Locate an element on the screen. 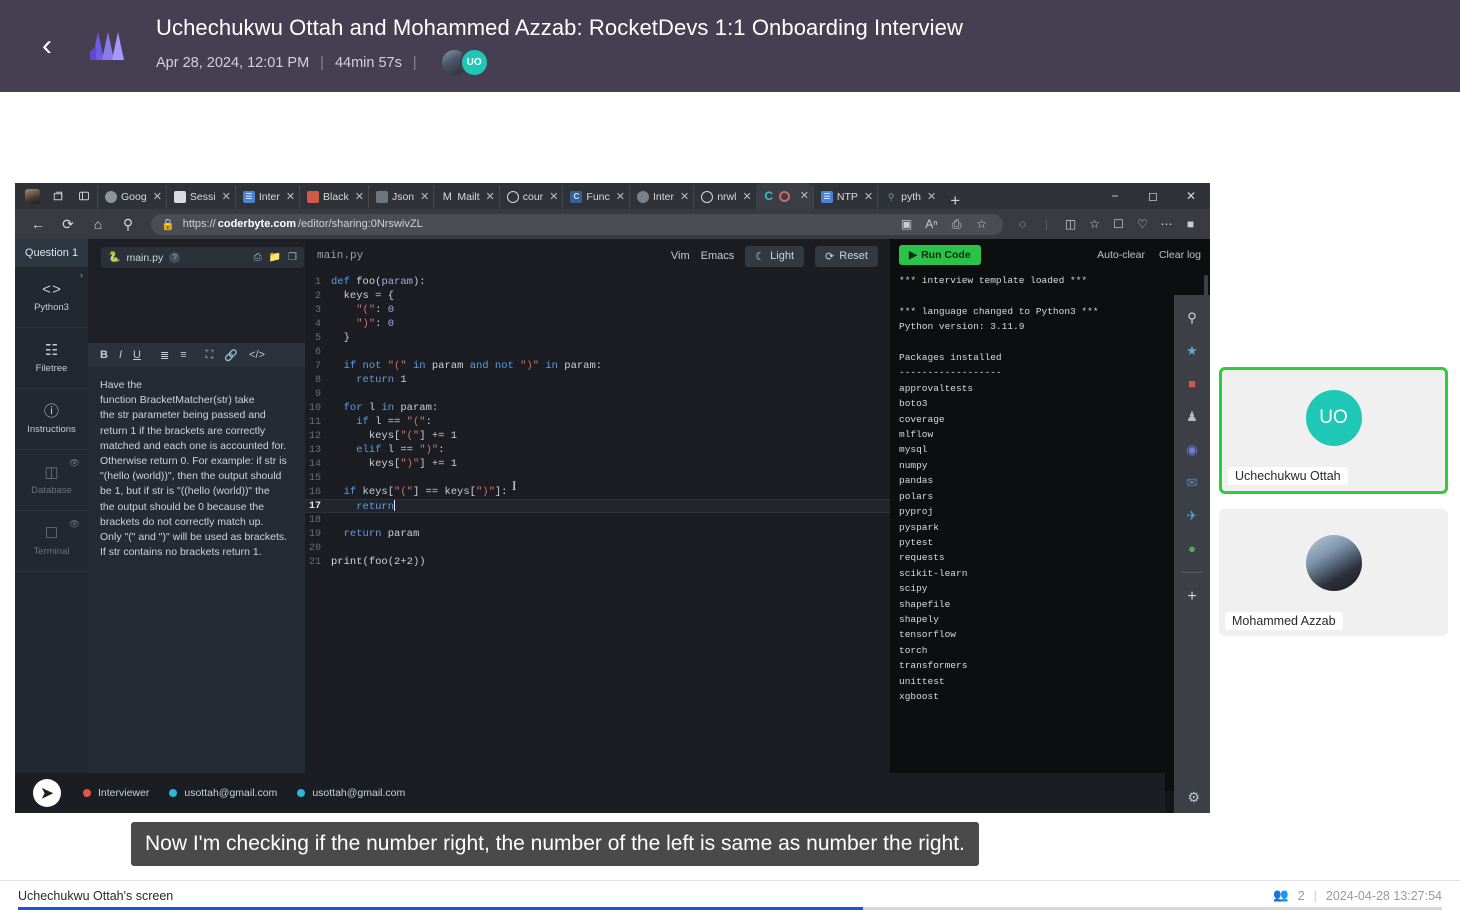  browser-tab: C Func ✕ is located at coordinates (595, 197).